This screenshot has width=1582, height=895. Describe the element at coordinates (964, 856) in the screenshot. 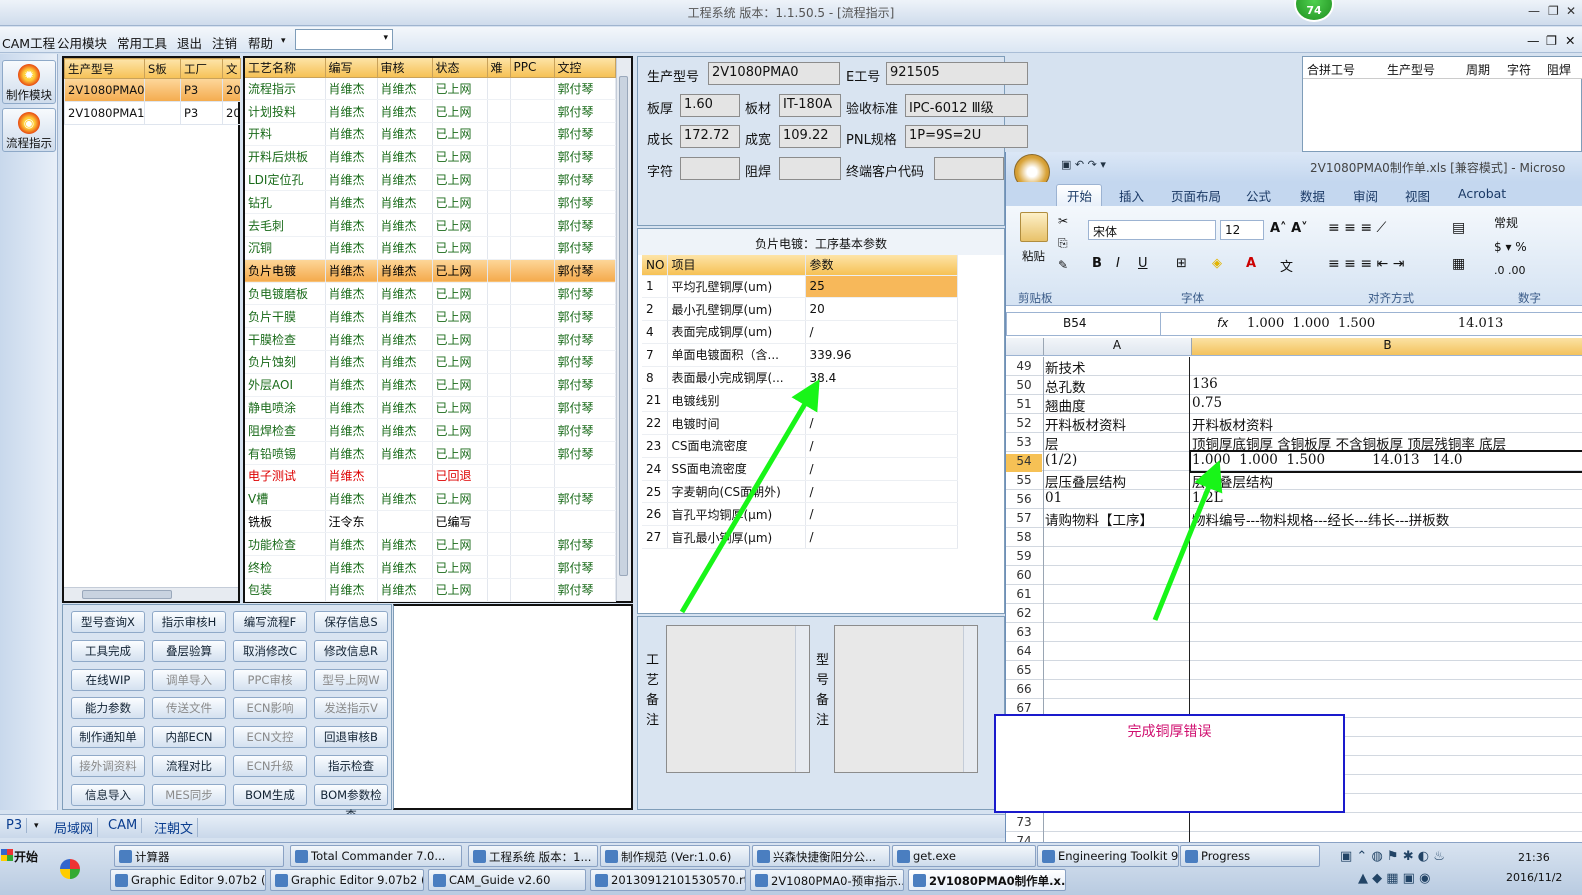

I see `taskbar-button: get.exe` at that location.